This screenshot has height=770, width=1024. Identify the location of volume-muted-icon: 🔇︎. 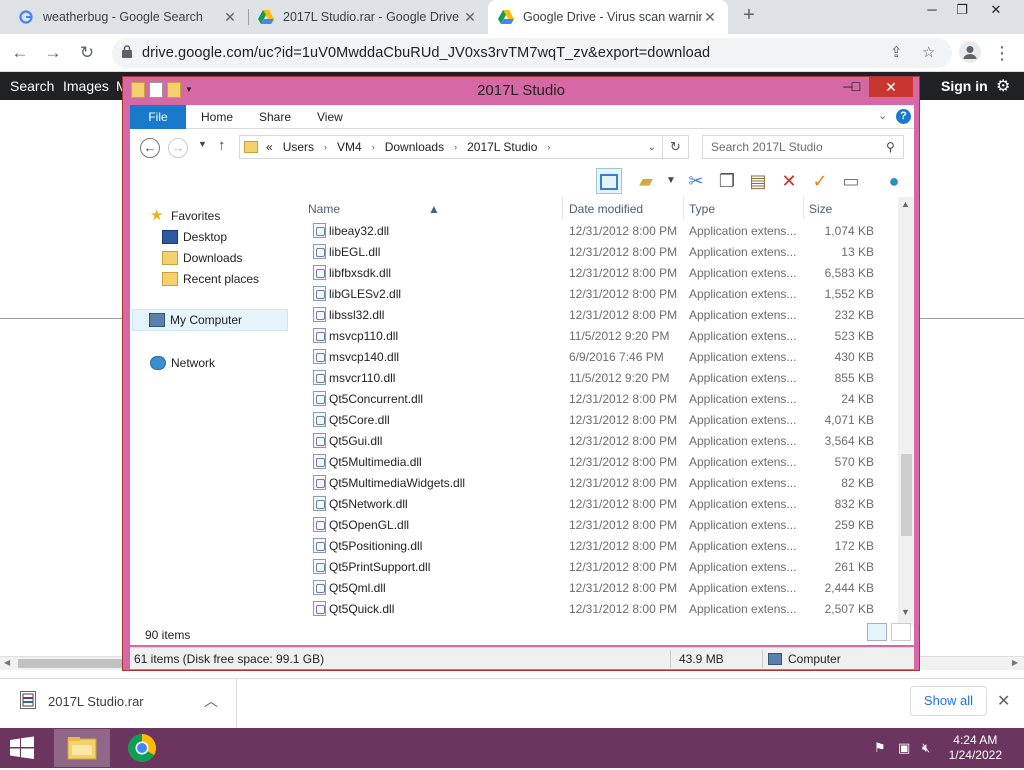
(926, 748).